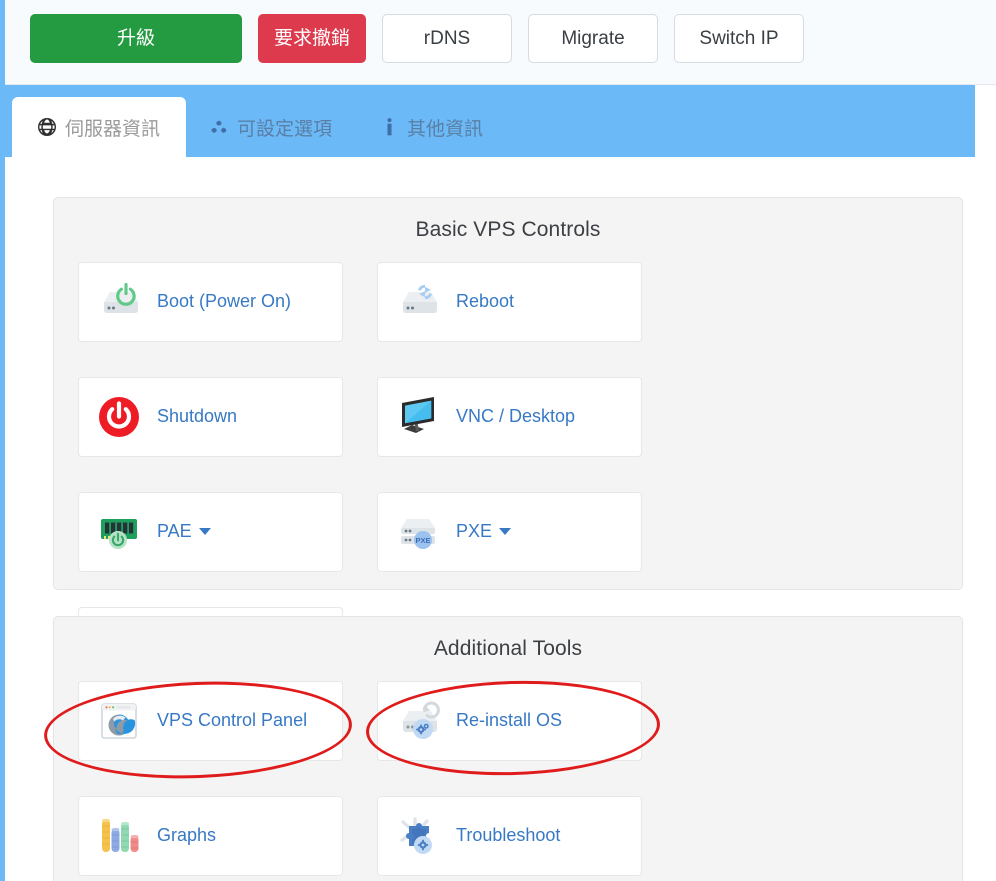 The height and width of the screenshot is (881, 996). I want to click on tab-configurable-options: 可設定選項, so click(271, 127).